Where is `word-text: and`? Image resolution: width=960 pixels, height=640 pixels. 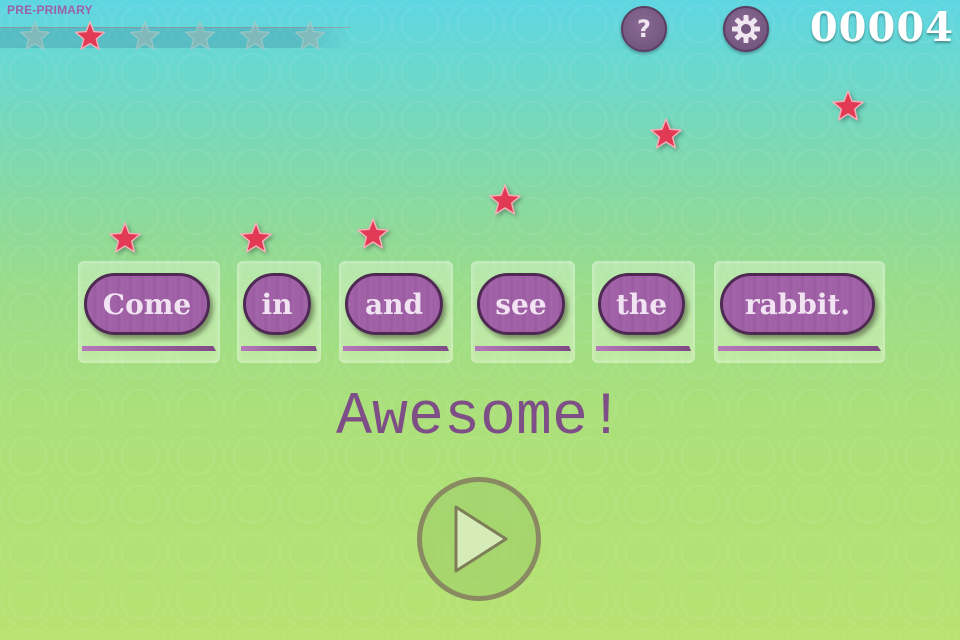
word-text: and is located at coordinates (394, 304).